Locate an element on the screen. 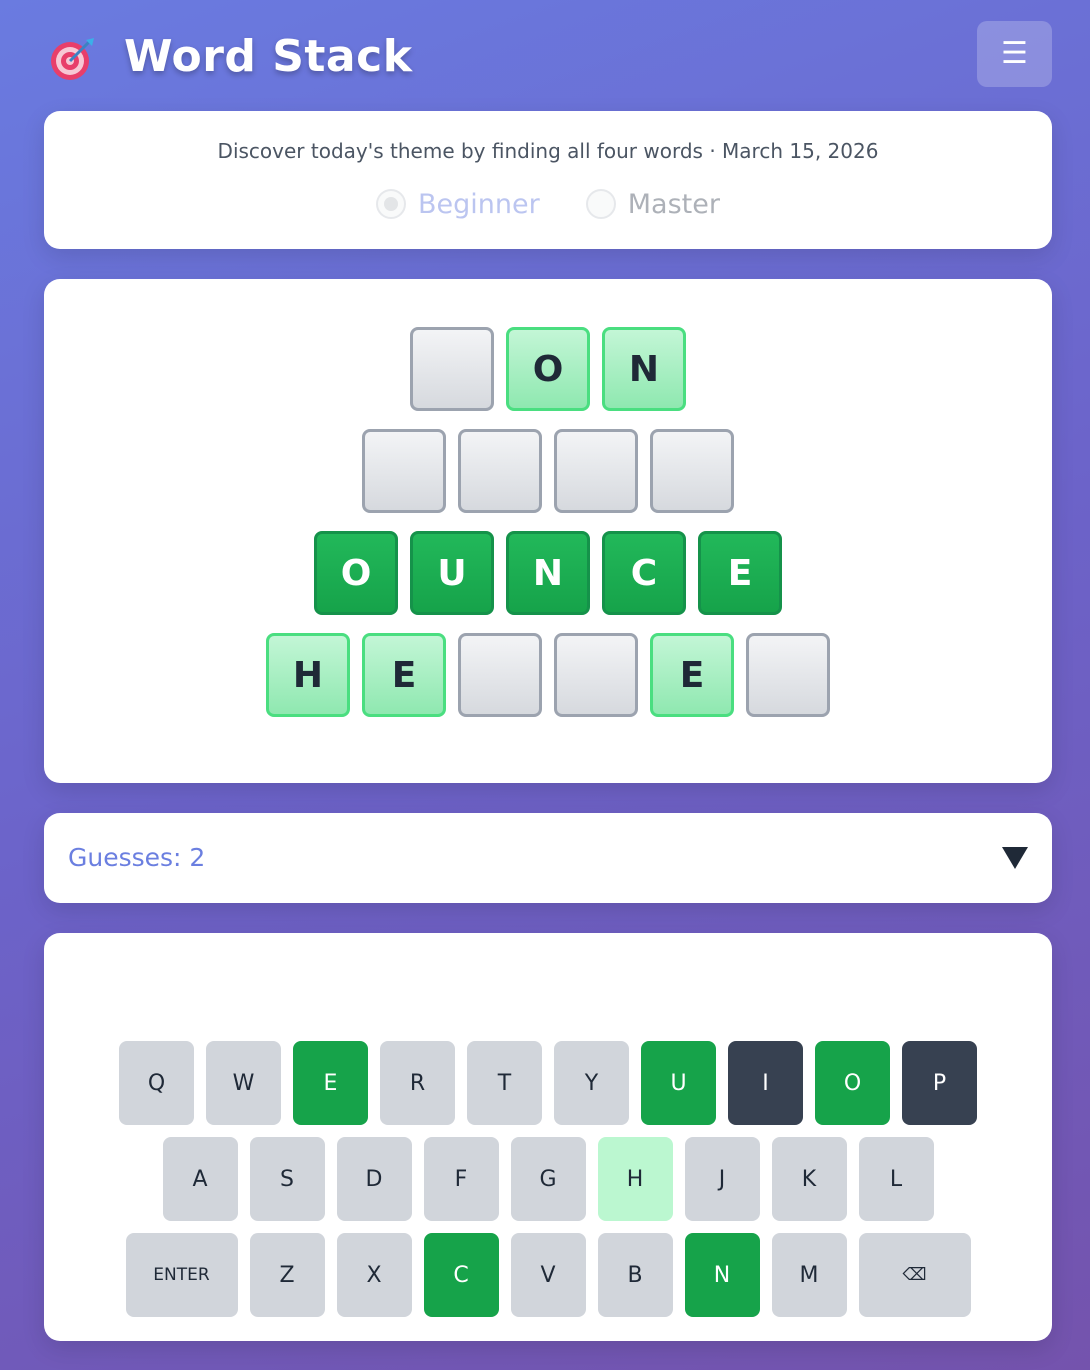  board-row is located at coordinates (548, 471).